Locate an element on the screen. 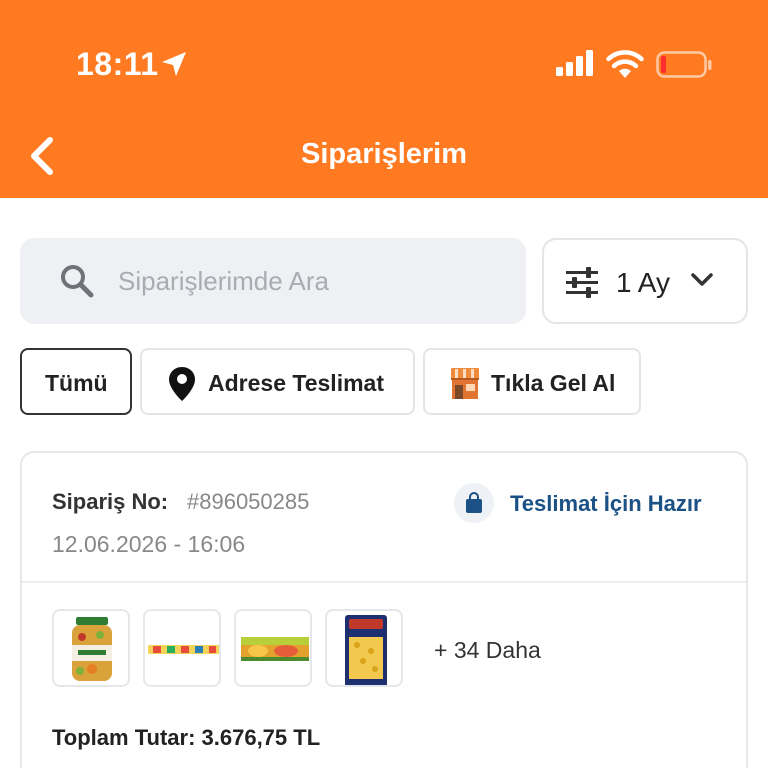 The image size is (768, 768). shopping-bag-icon is located at coordinates (474, 502).